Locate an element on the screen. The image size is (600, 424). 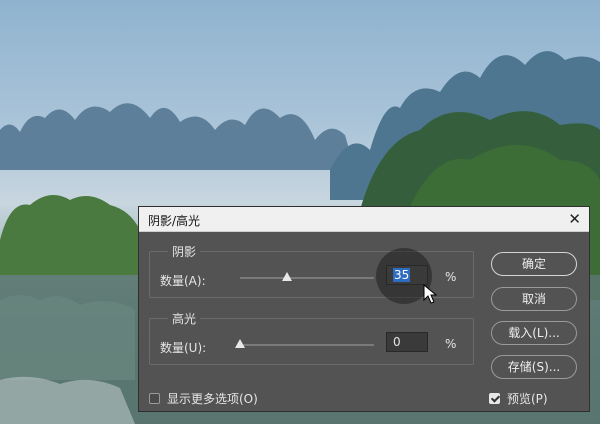
highlights-amount-value: 0 is located at coordinates (397, 342).